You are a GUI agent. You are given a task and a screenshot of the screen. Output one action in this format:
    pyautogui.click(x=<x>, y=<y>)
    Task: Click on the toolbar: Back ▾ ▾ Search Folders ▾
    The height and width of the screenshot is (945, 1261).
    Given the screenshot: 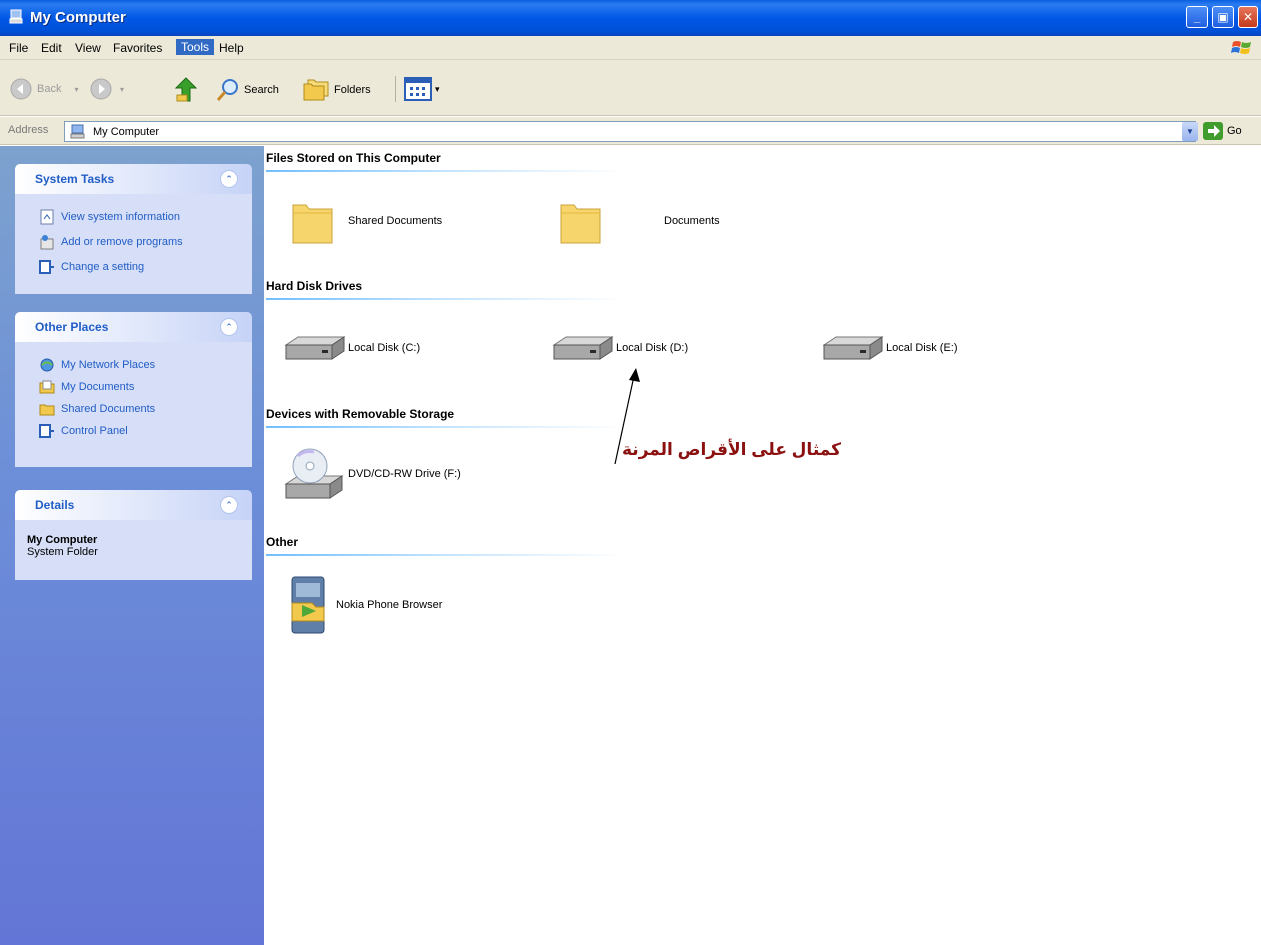 What is the action you would take?
    pyautogui.click(x=630, y=88)
    